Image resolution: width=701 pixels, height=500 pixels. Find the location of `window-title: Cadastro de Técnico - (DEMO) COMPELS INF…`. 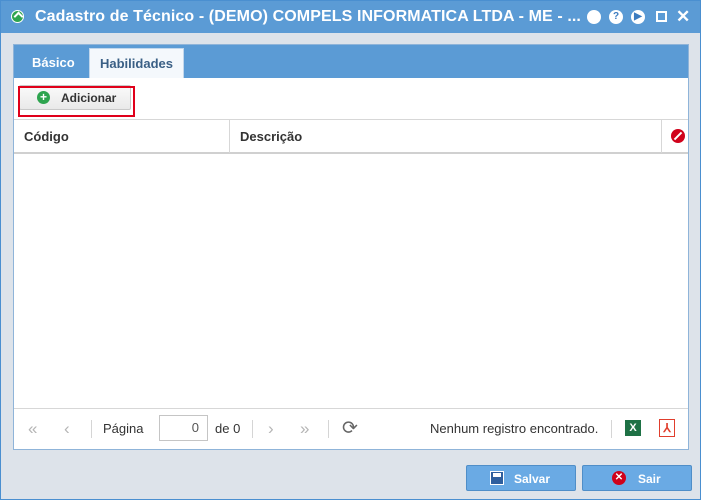

window-title: Cadastro de Técnico - (DEMO) COMPELS INF… is located at coordinates (308, 16).